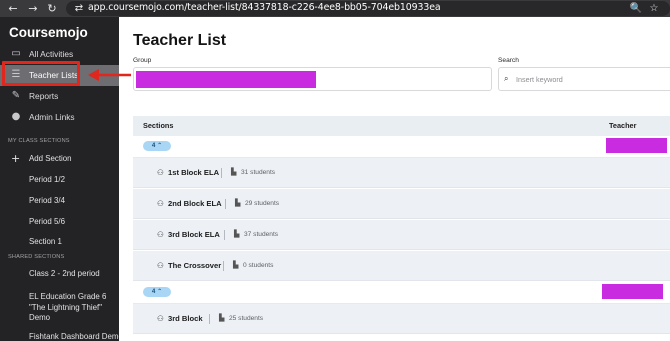  What do you see at coordinates (109, 75) in the screenshot?
I see `pointer-arrow-icon` at bounding box center [109, 75].